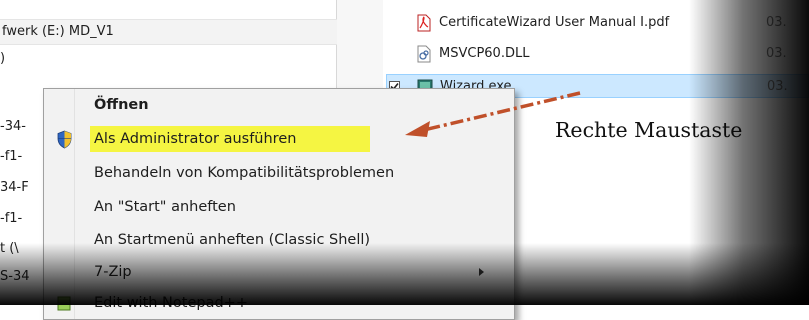 The width and height of the screenshot is (809, 320). Describe the element at coordinates (165, 207) in the screenshot. I see `menu-item-label: An "Start" anheften` at that location.